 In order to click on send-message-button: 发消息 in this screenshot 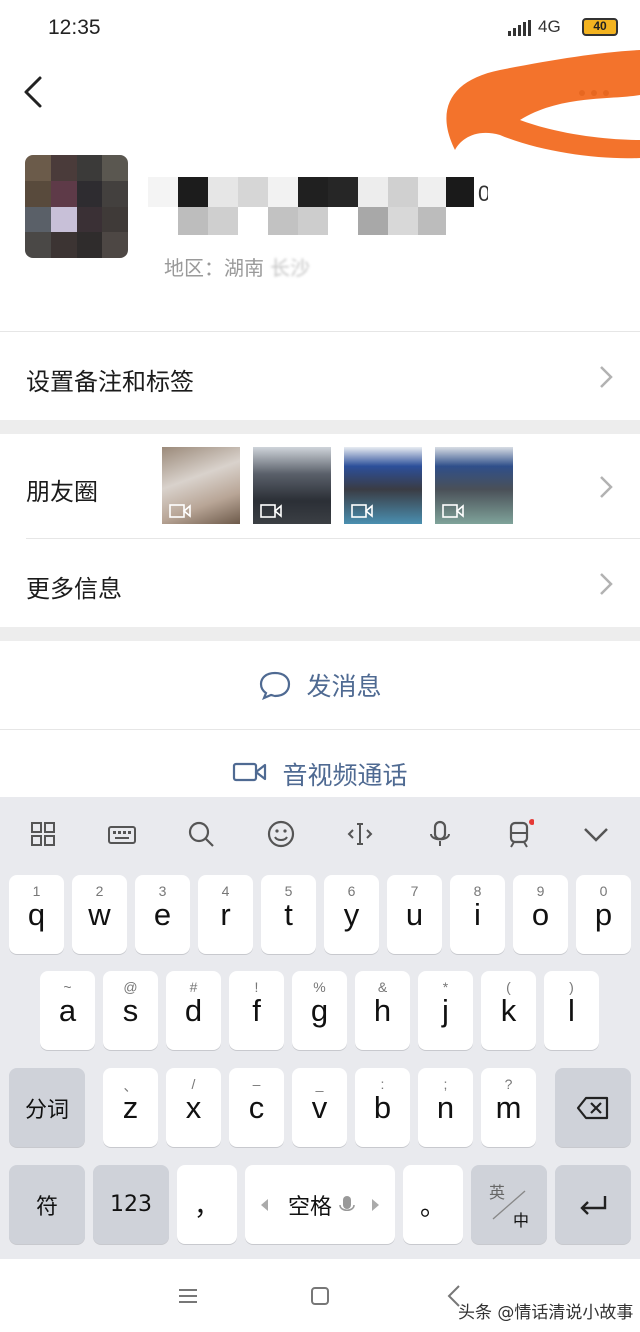, I will do `click(320, 685)`.